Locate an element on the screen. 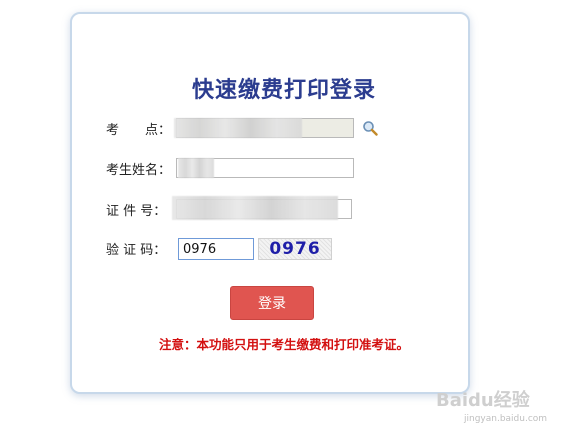 This screenshot has height=442, width=568. captcha-input: 0976 is located at coordinates (216, 249).